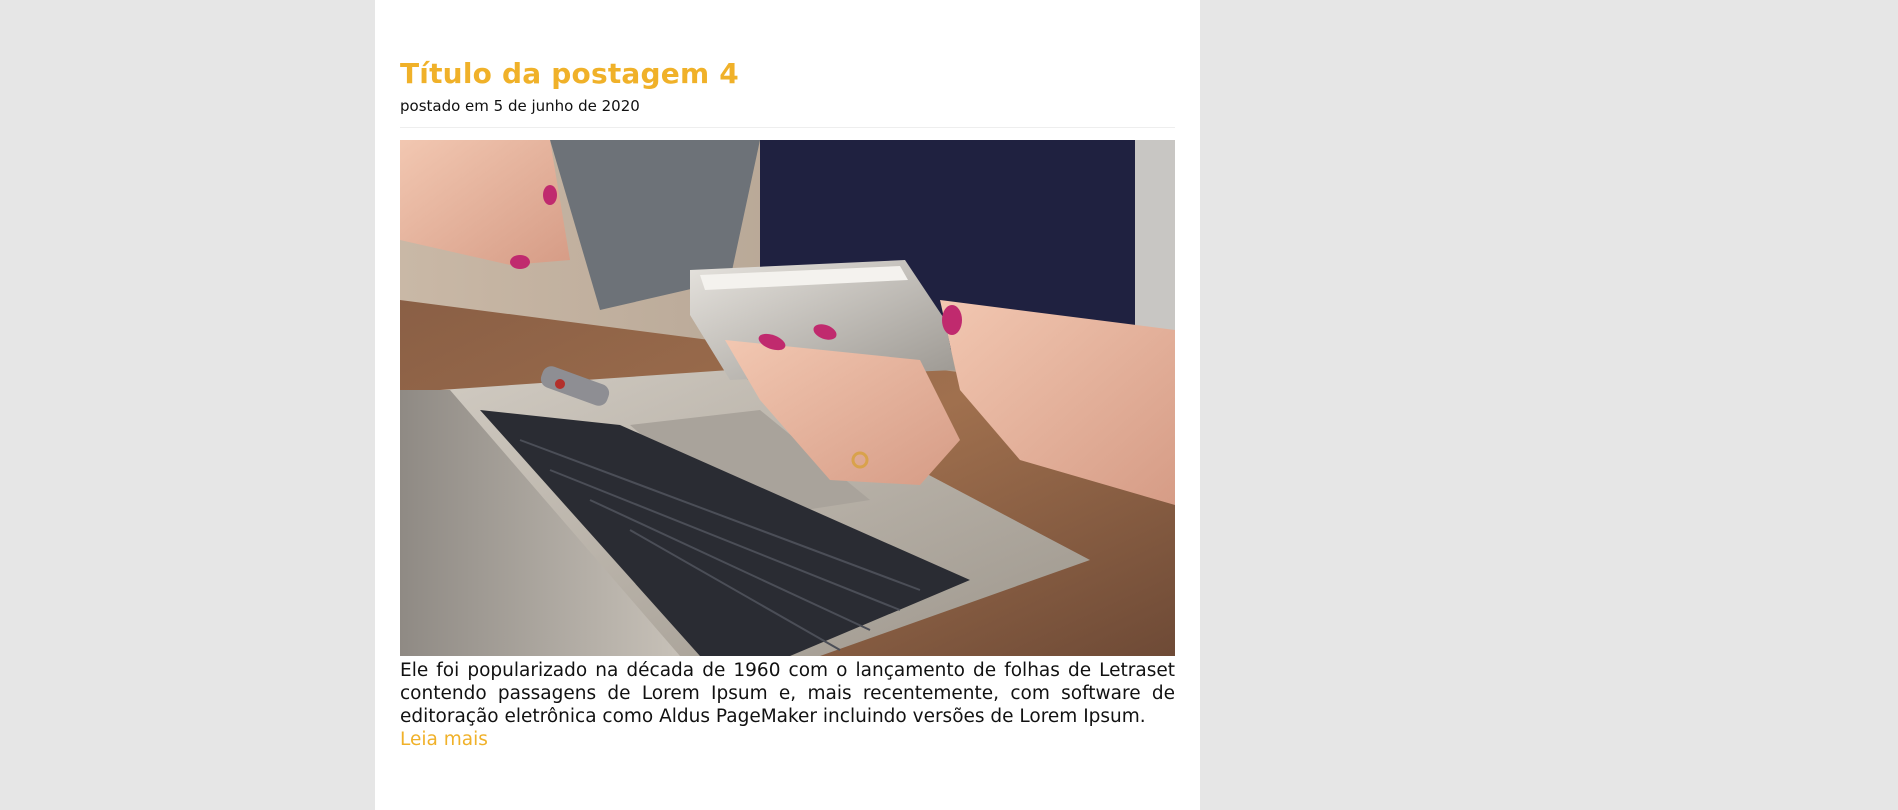  Describe the element at coordinates (444, 739) in the screenshot. I see `read-more-link: Leia mais` at that location.